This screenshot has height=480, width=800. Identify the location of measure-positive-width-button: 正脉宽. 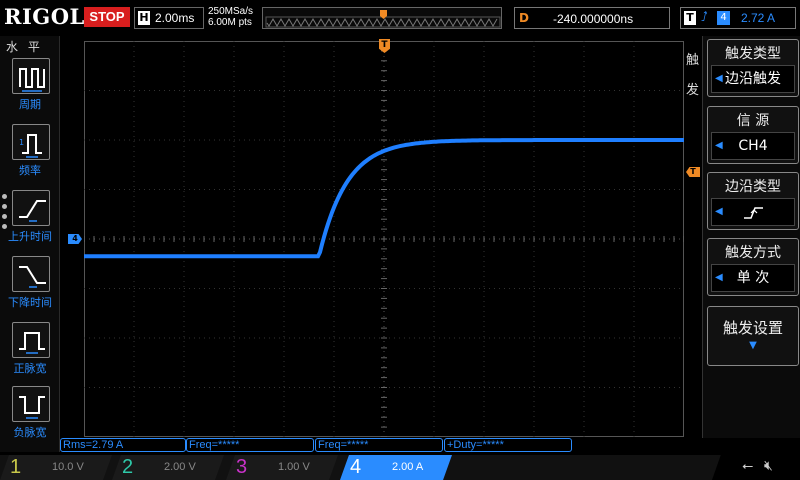
(30, 354).